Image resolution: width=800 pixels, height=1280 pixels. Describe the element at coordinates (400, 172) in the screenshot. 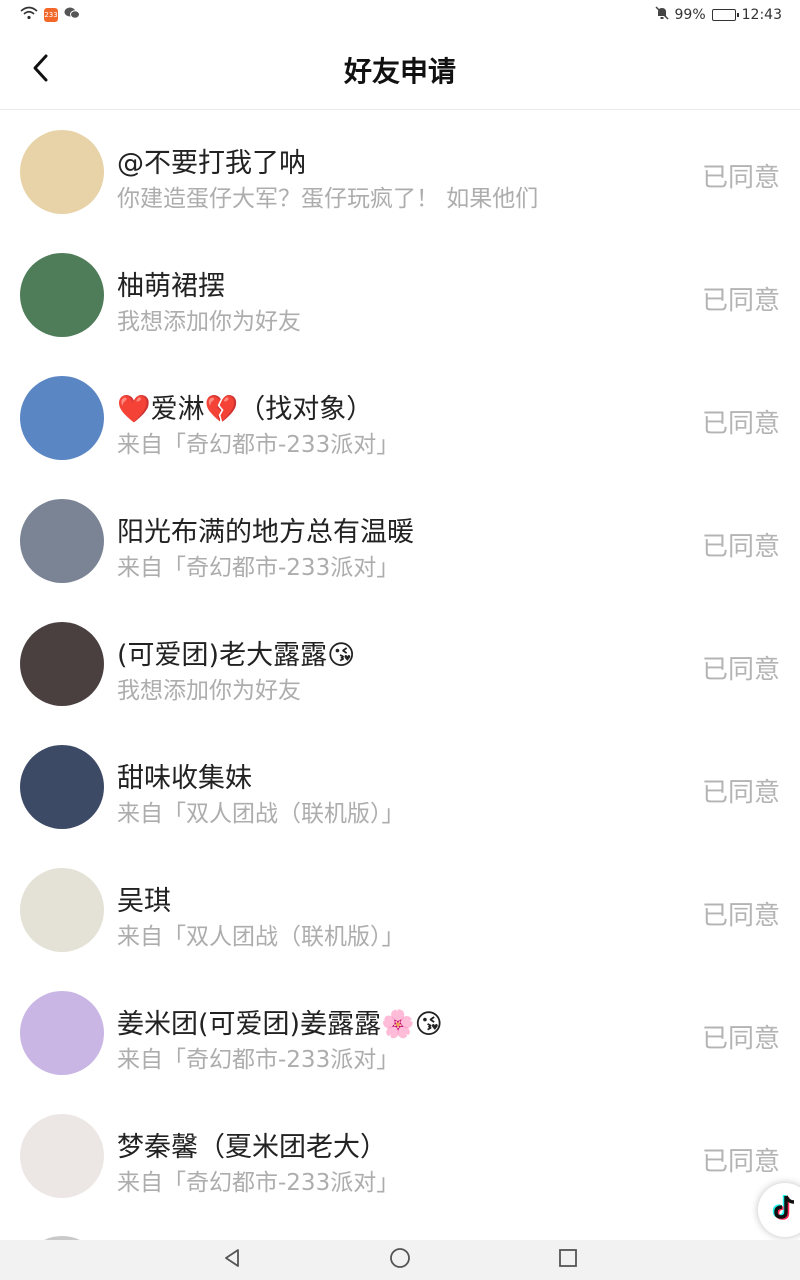

I see `friend-request-row: @不要打我了呐 你建造蛋仔大军？蛋仔玩疯了！ 如果他们 已同意` at that location.